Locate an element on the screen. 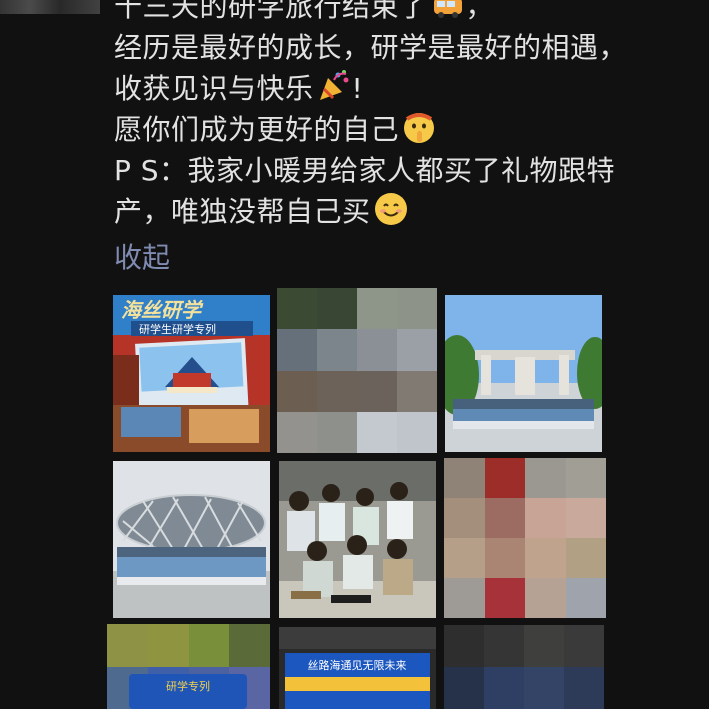 The width and height of the screenshot is (709, 709). author-avatar is located at coordinates (50, 7).